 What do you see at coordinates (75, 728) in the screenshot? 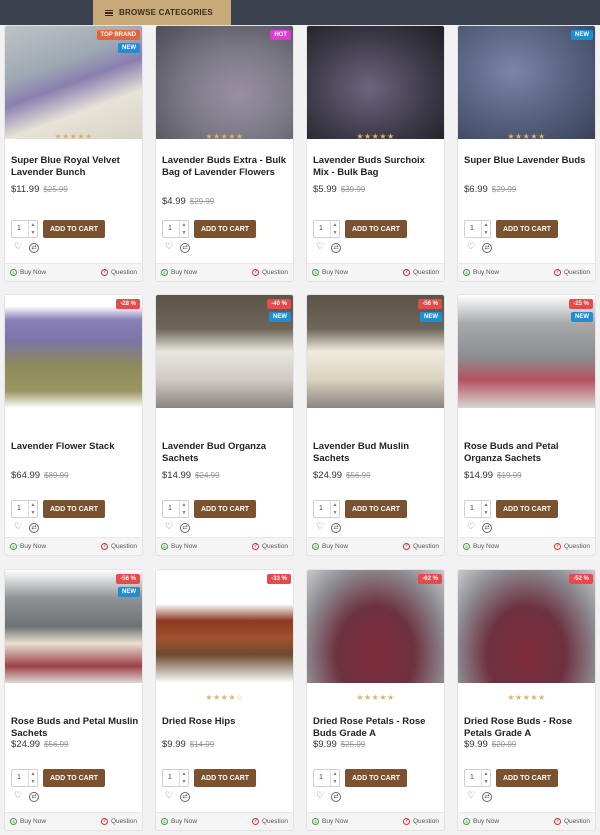
I see `product-title: Rose Buds and Petal Muslin Sachets` at bounding box center [75, 728].